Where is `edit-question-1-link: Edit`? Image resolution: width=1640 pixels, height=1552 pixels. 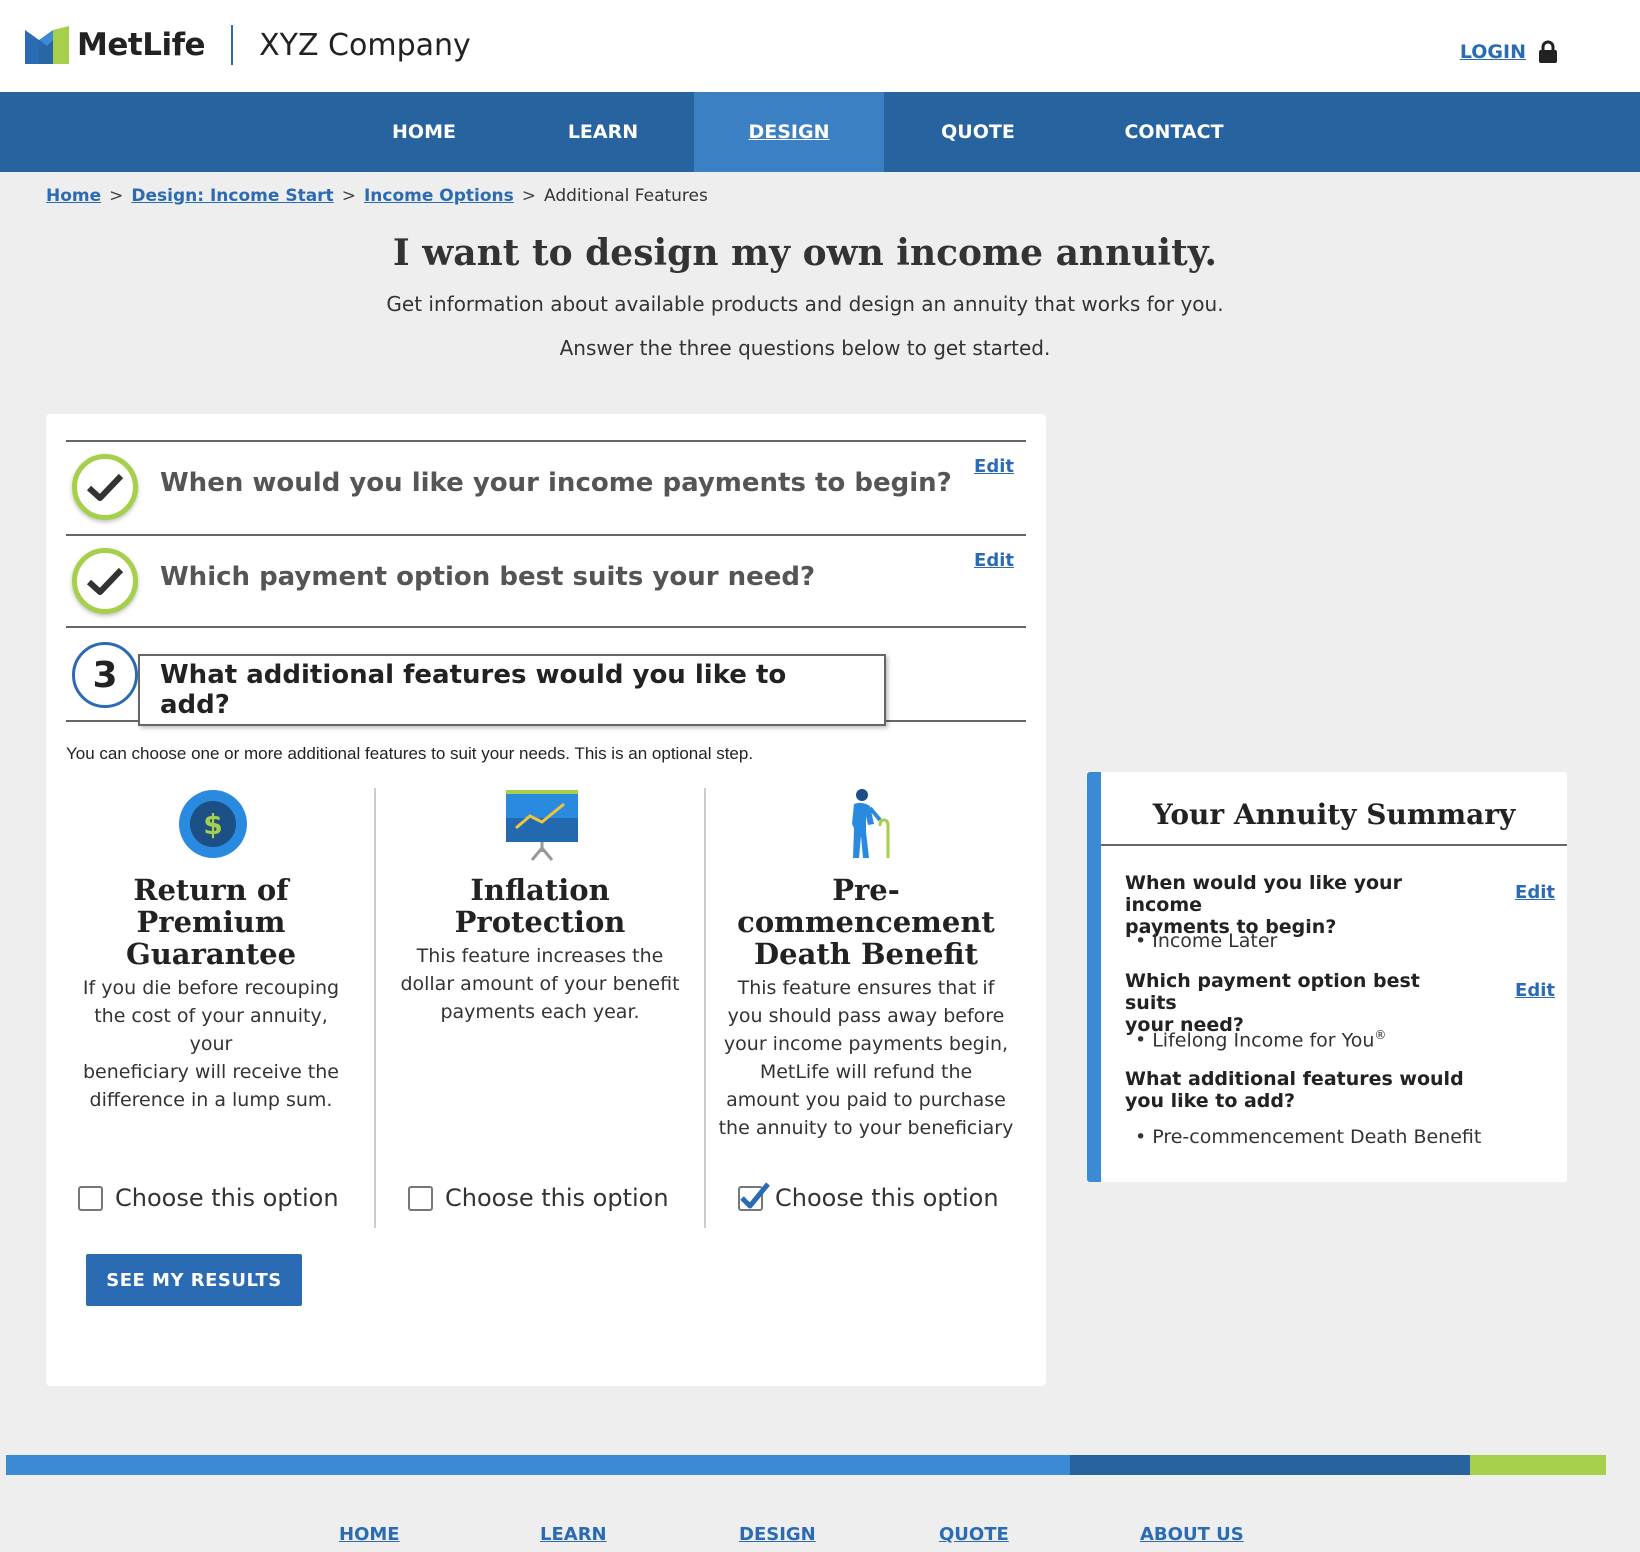 edit-question-1-link: Edit is located at coordinates (994, 466).